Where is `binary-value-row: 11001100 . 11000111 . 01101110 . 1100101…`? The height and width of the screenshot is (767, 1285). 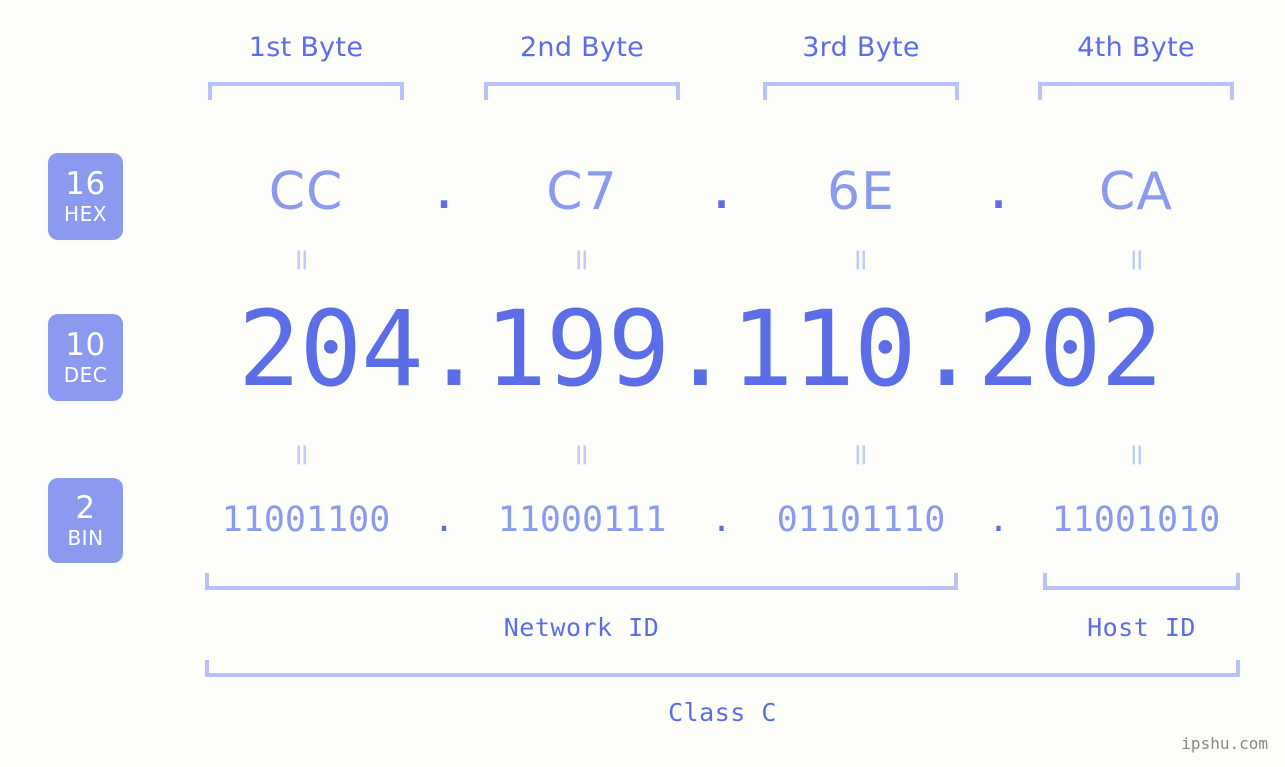
binary-value-row: 11001100 . 11000111 . 01101110 . 1100101… is located at coordinates (700, 520).